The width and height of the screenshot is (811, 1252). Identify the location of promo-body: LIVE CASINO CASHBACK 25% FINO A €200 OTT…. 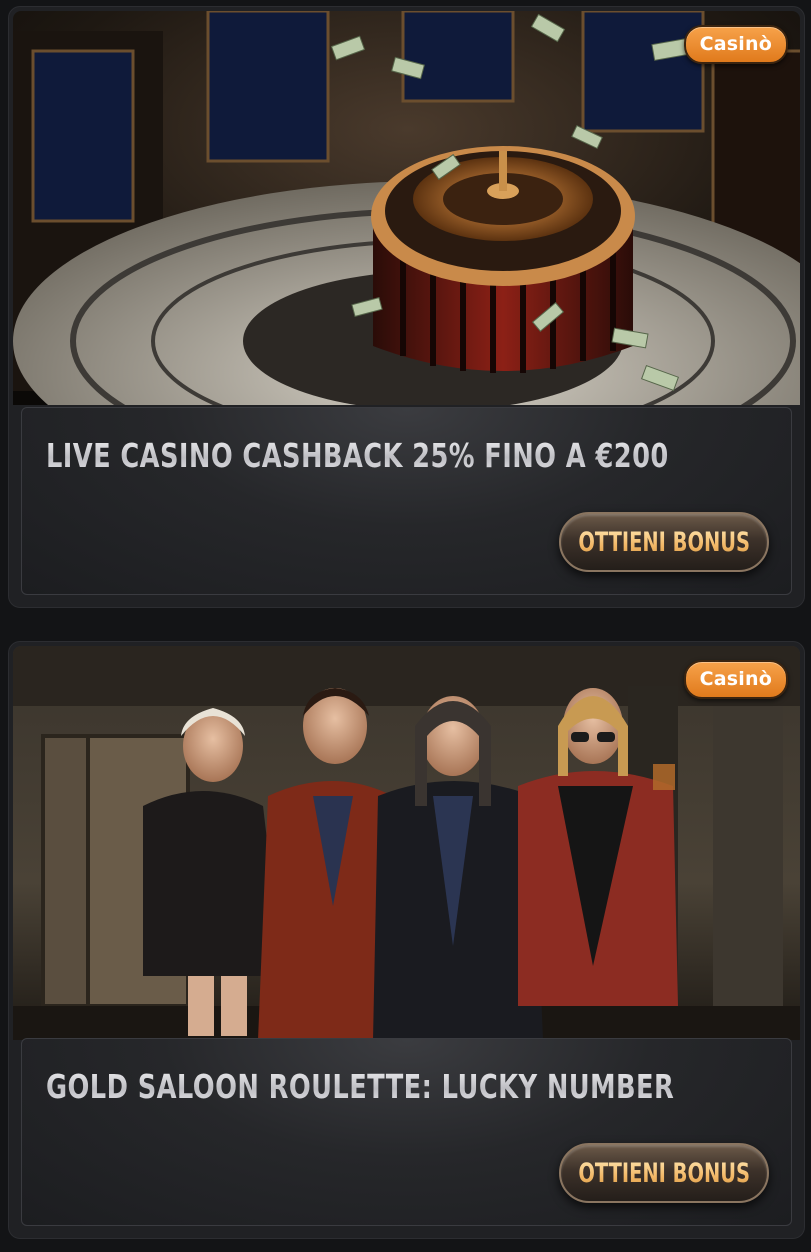
(406, 501).